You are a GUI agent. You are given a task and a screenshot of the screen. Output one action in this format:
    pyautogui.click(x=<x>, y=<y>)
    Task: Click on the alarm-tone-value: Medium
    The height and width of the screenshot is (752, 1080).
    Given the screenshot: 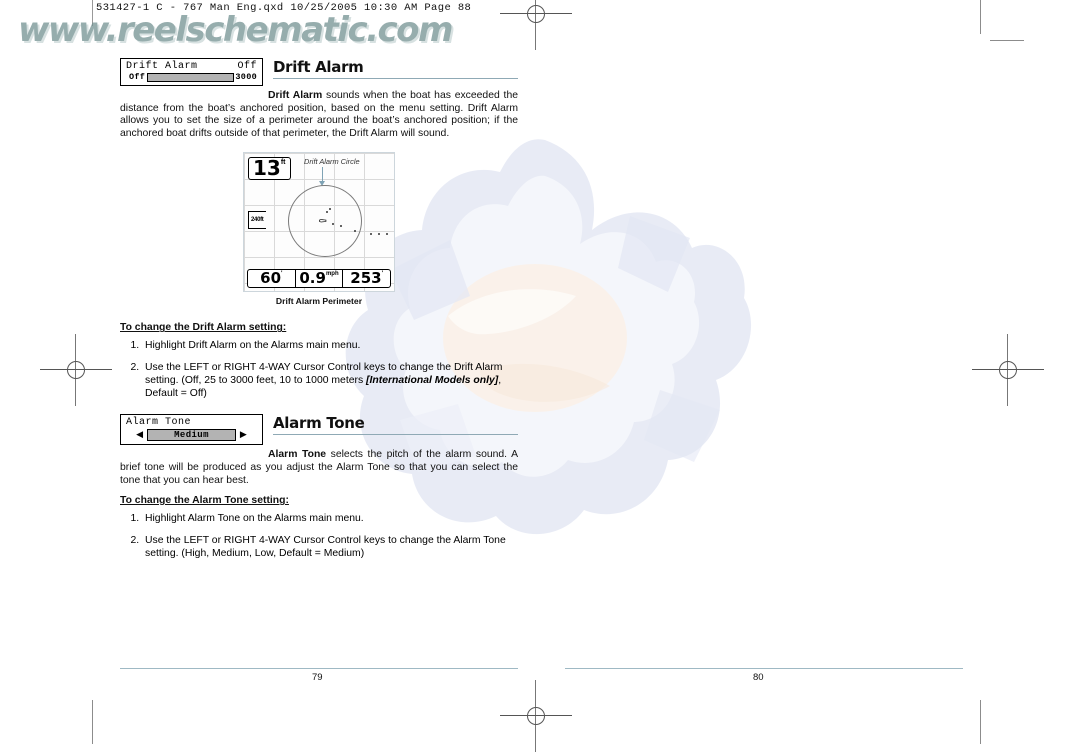 What is the action you would take?
    pyautogui.click(x=191, y=435)
    